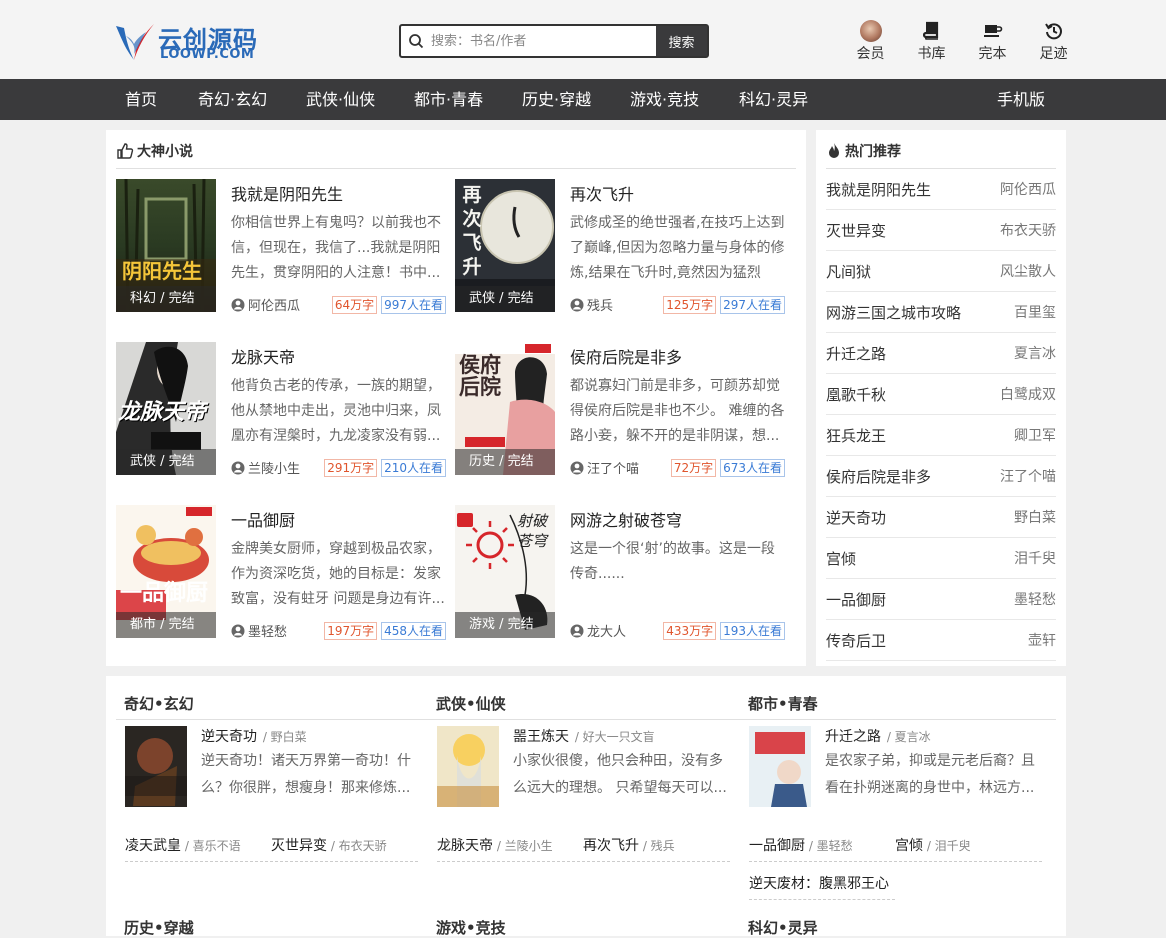 Image resolution: width=1166 pixels, height=938 pixels. I want to click on category-link: 宫倾 / 泪千臾, so click(933, 845).